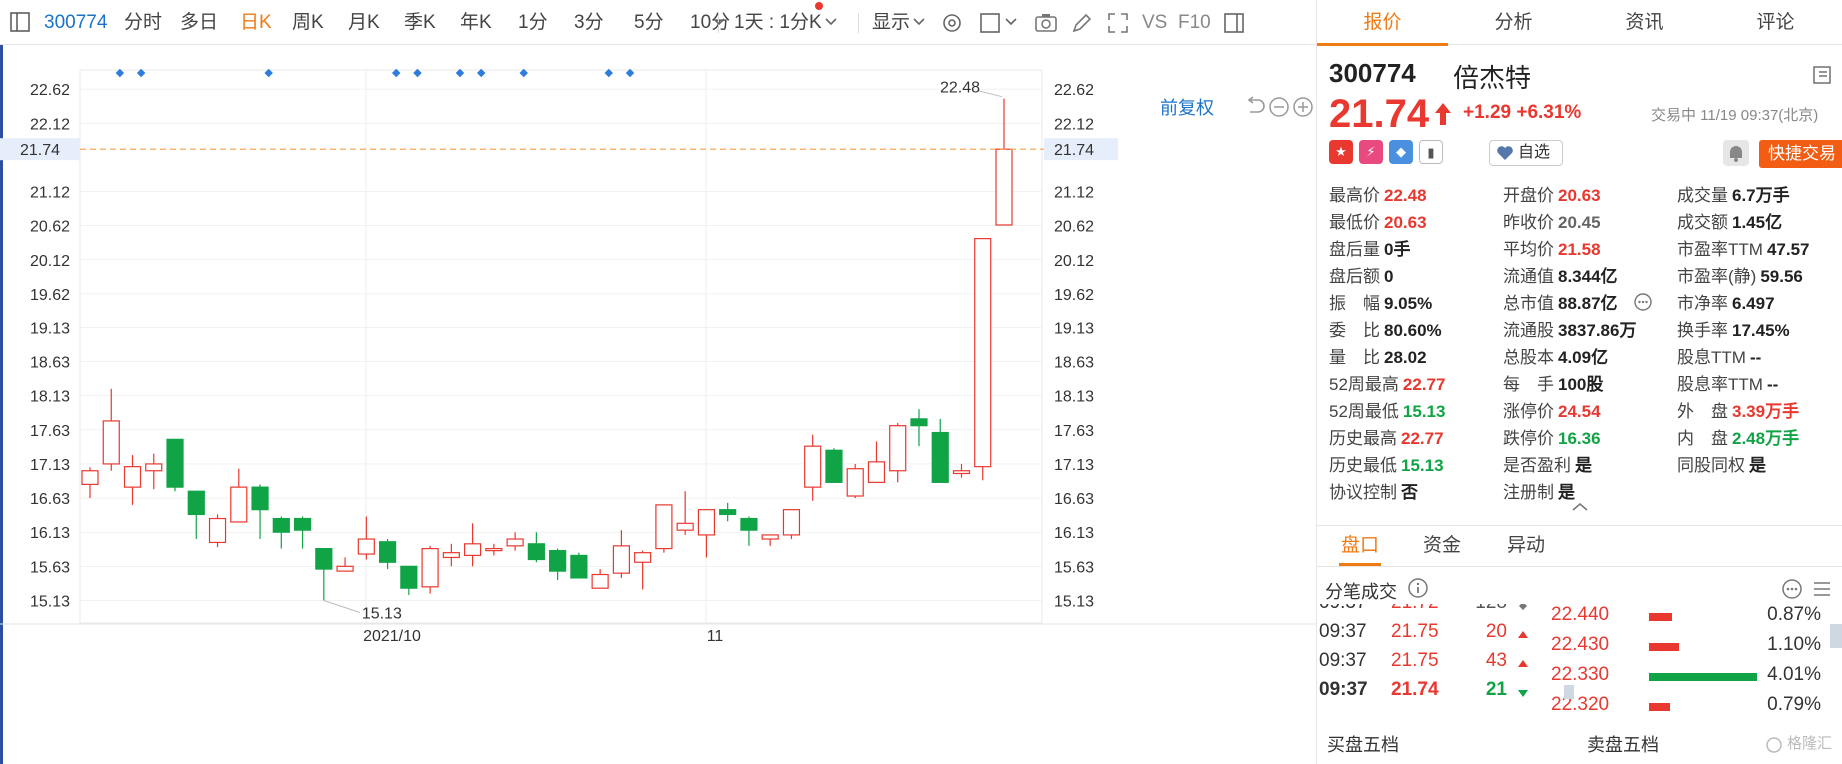  I want to click on y-axis-tick-left: 18.13, so click(50, 397).